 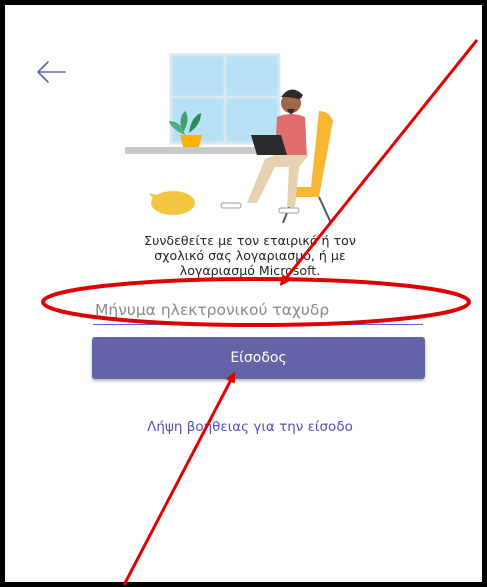 What do you see at coordinates (258, 310) in the screenshot?
I see `email-input` at bounding box center [258, 310].